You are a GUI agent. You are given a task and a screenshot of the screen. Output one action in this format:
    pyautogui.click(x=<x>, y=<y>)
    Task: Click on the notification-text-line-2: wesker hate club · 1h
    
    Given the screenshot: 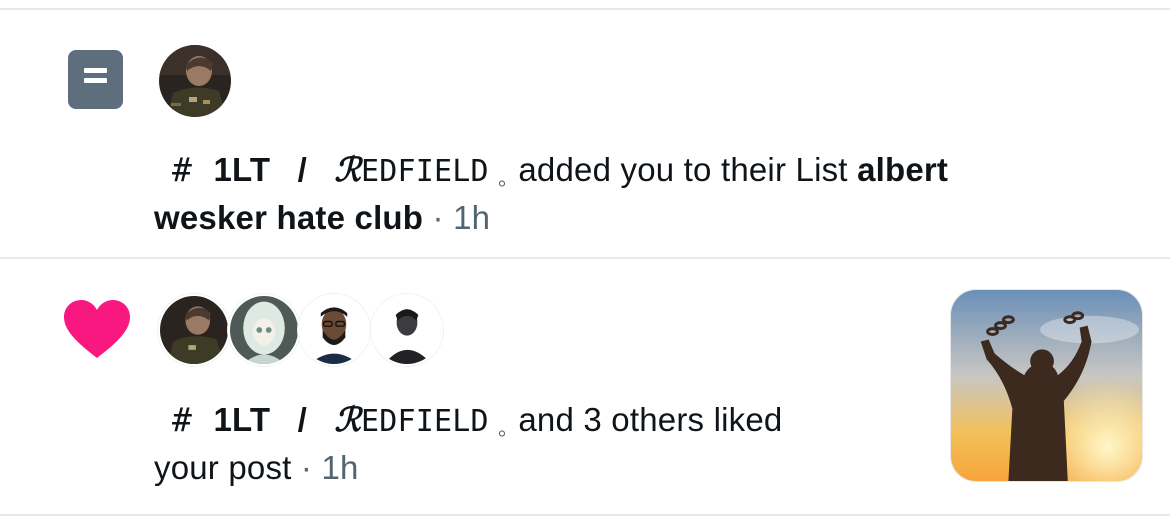 What is the action you would take?
    pyautogui.click(x=322, y=218)
    